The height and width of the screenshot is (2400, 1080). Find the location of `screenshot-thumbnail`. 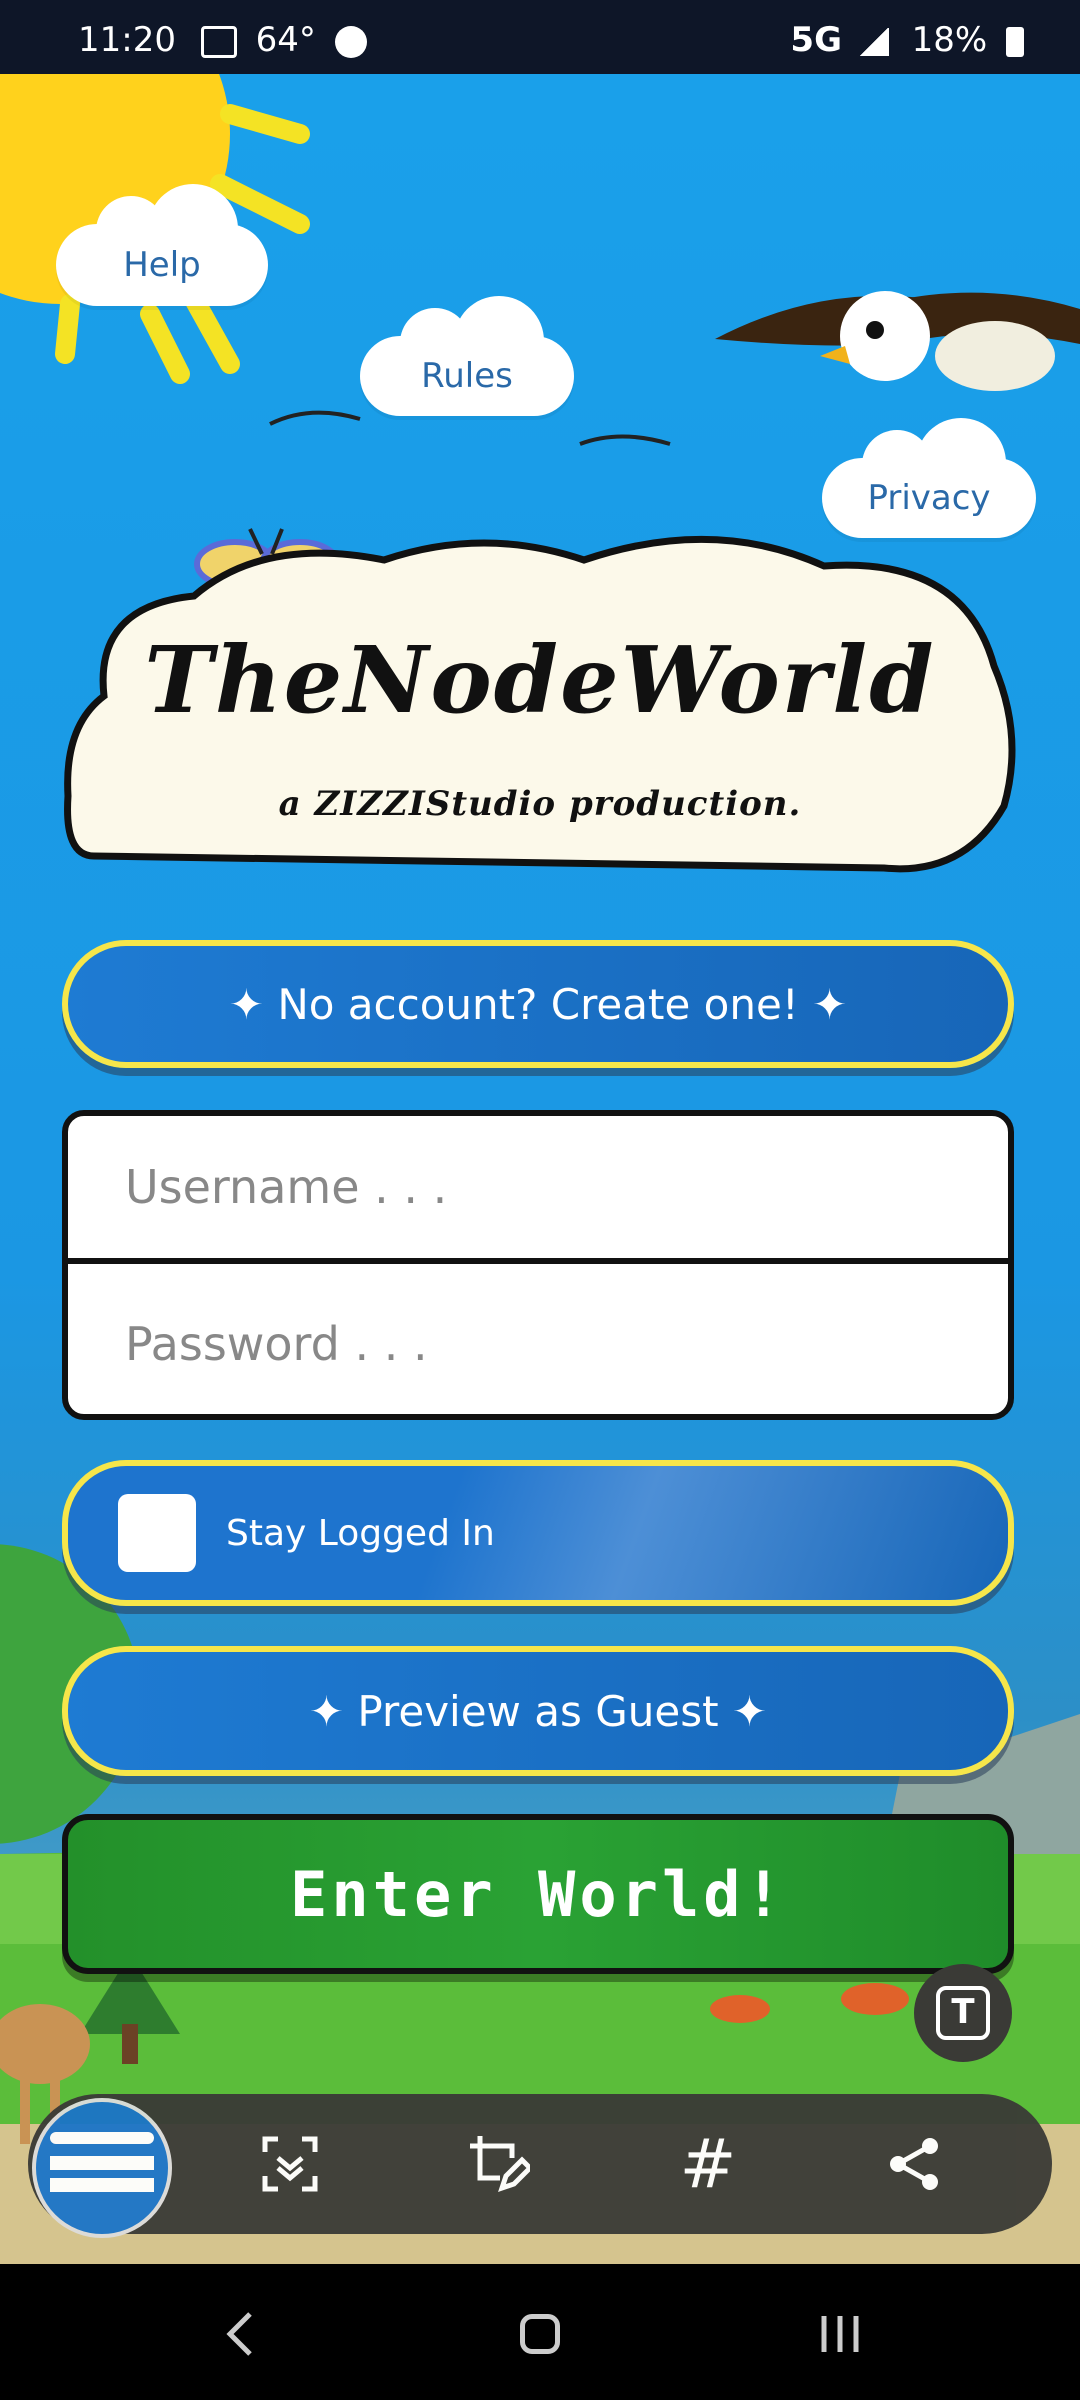

screenshot-thumbnail is located at coordinates (102, 2168).